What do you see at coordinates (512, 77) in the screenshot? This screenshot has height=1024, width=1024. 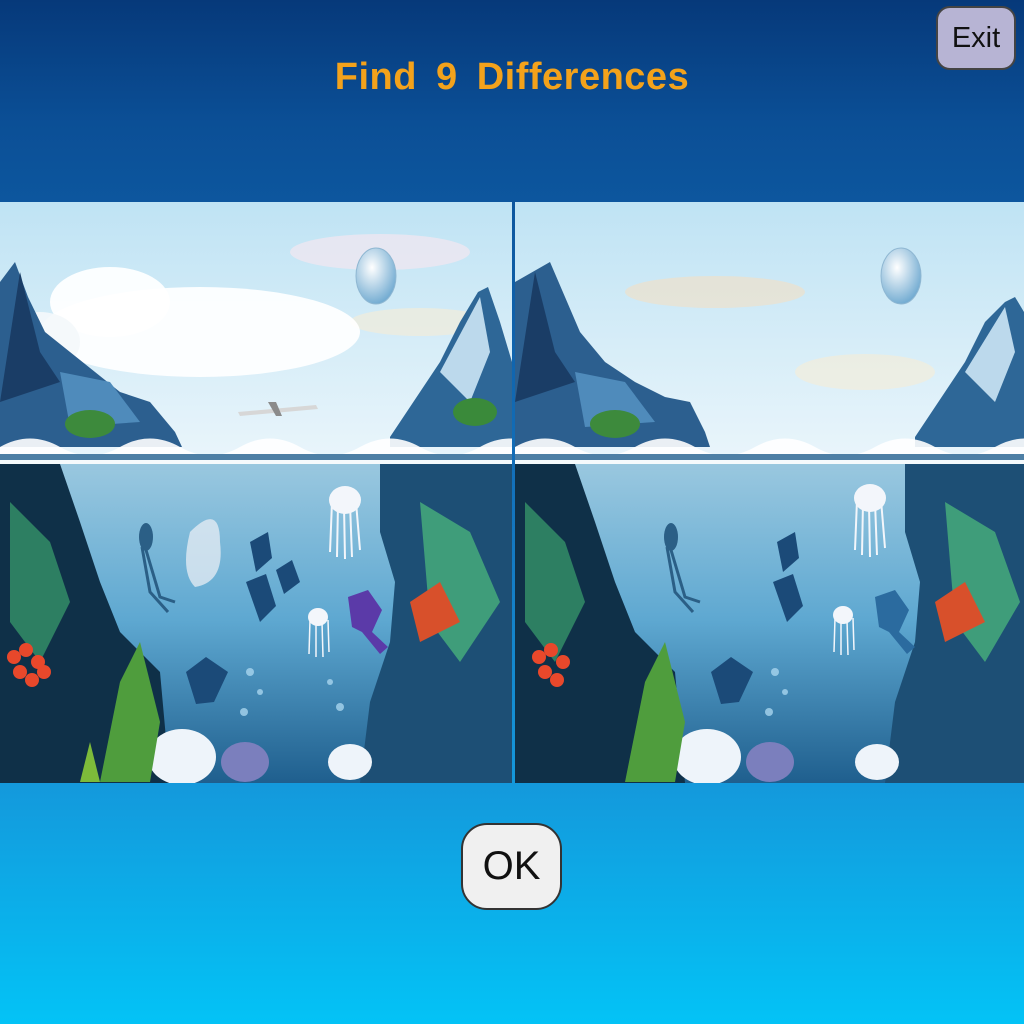 I see `game-title: Find 9 Differences` at bounding box center [512, 77].